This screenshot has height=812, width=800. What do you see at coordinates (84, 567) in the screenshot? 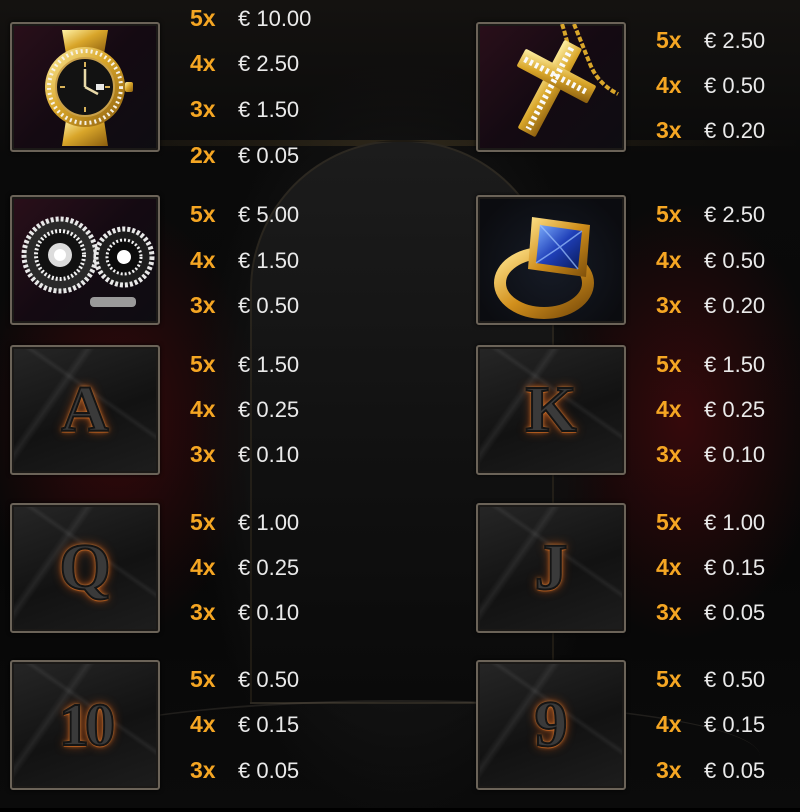
I see `card-letter: Q` at bounding box center [84, 567].